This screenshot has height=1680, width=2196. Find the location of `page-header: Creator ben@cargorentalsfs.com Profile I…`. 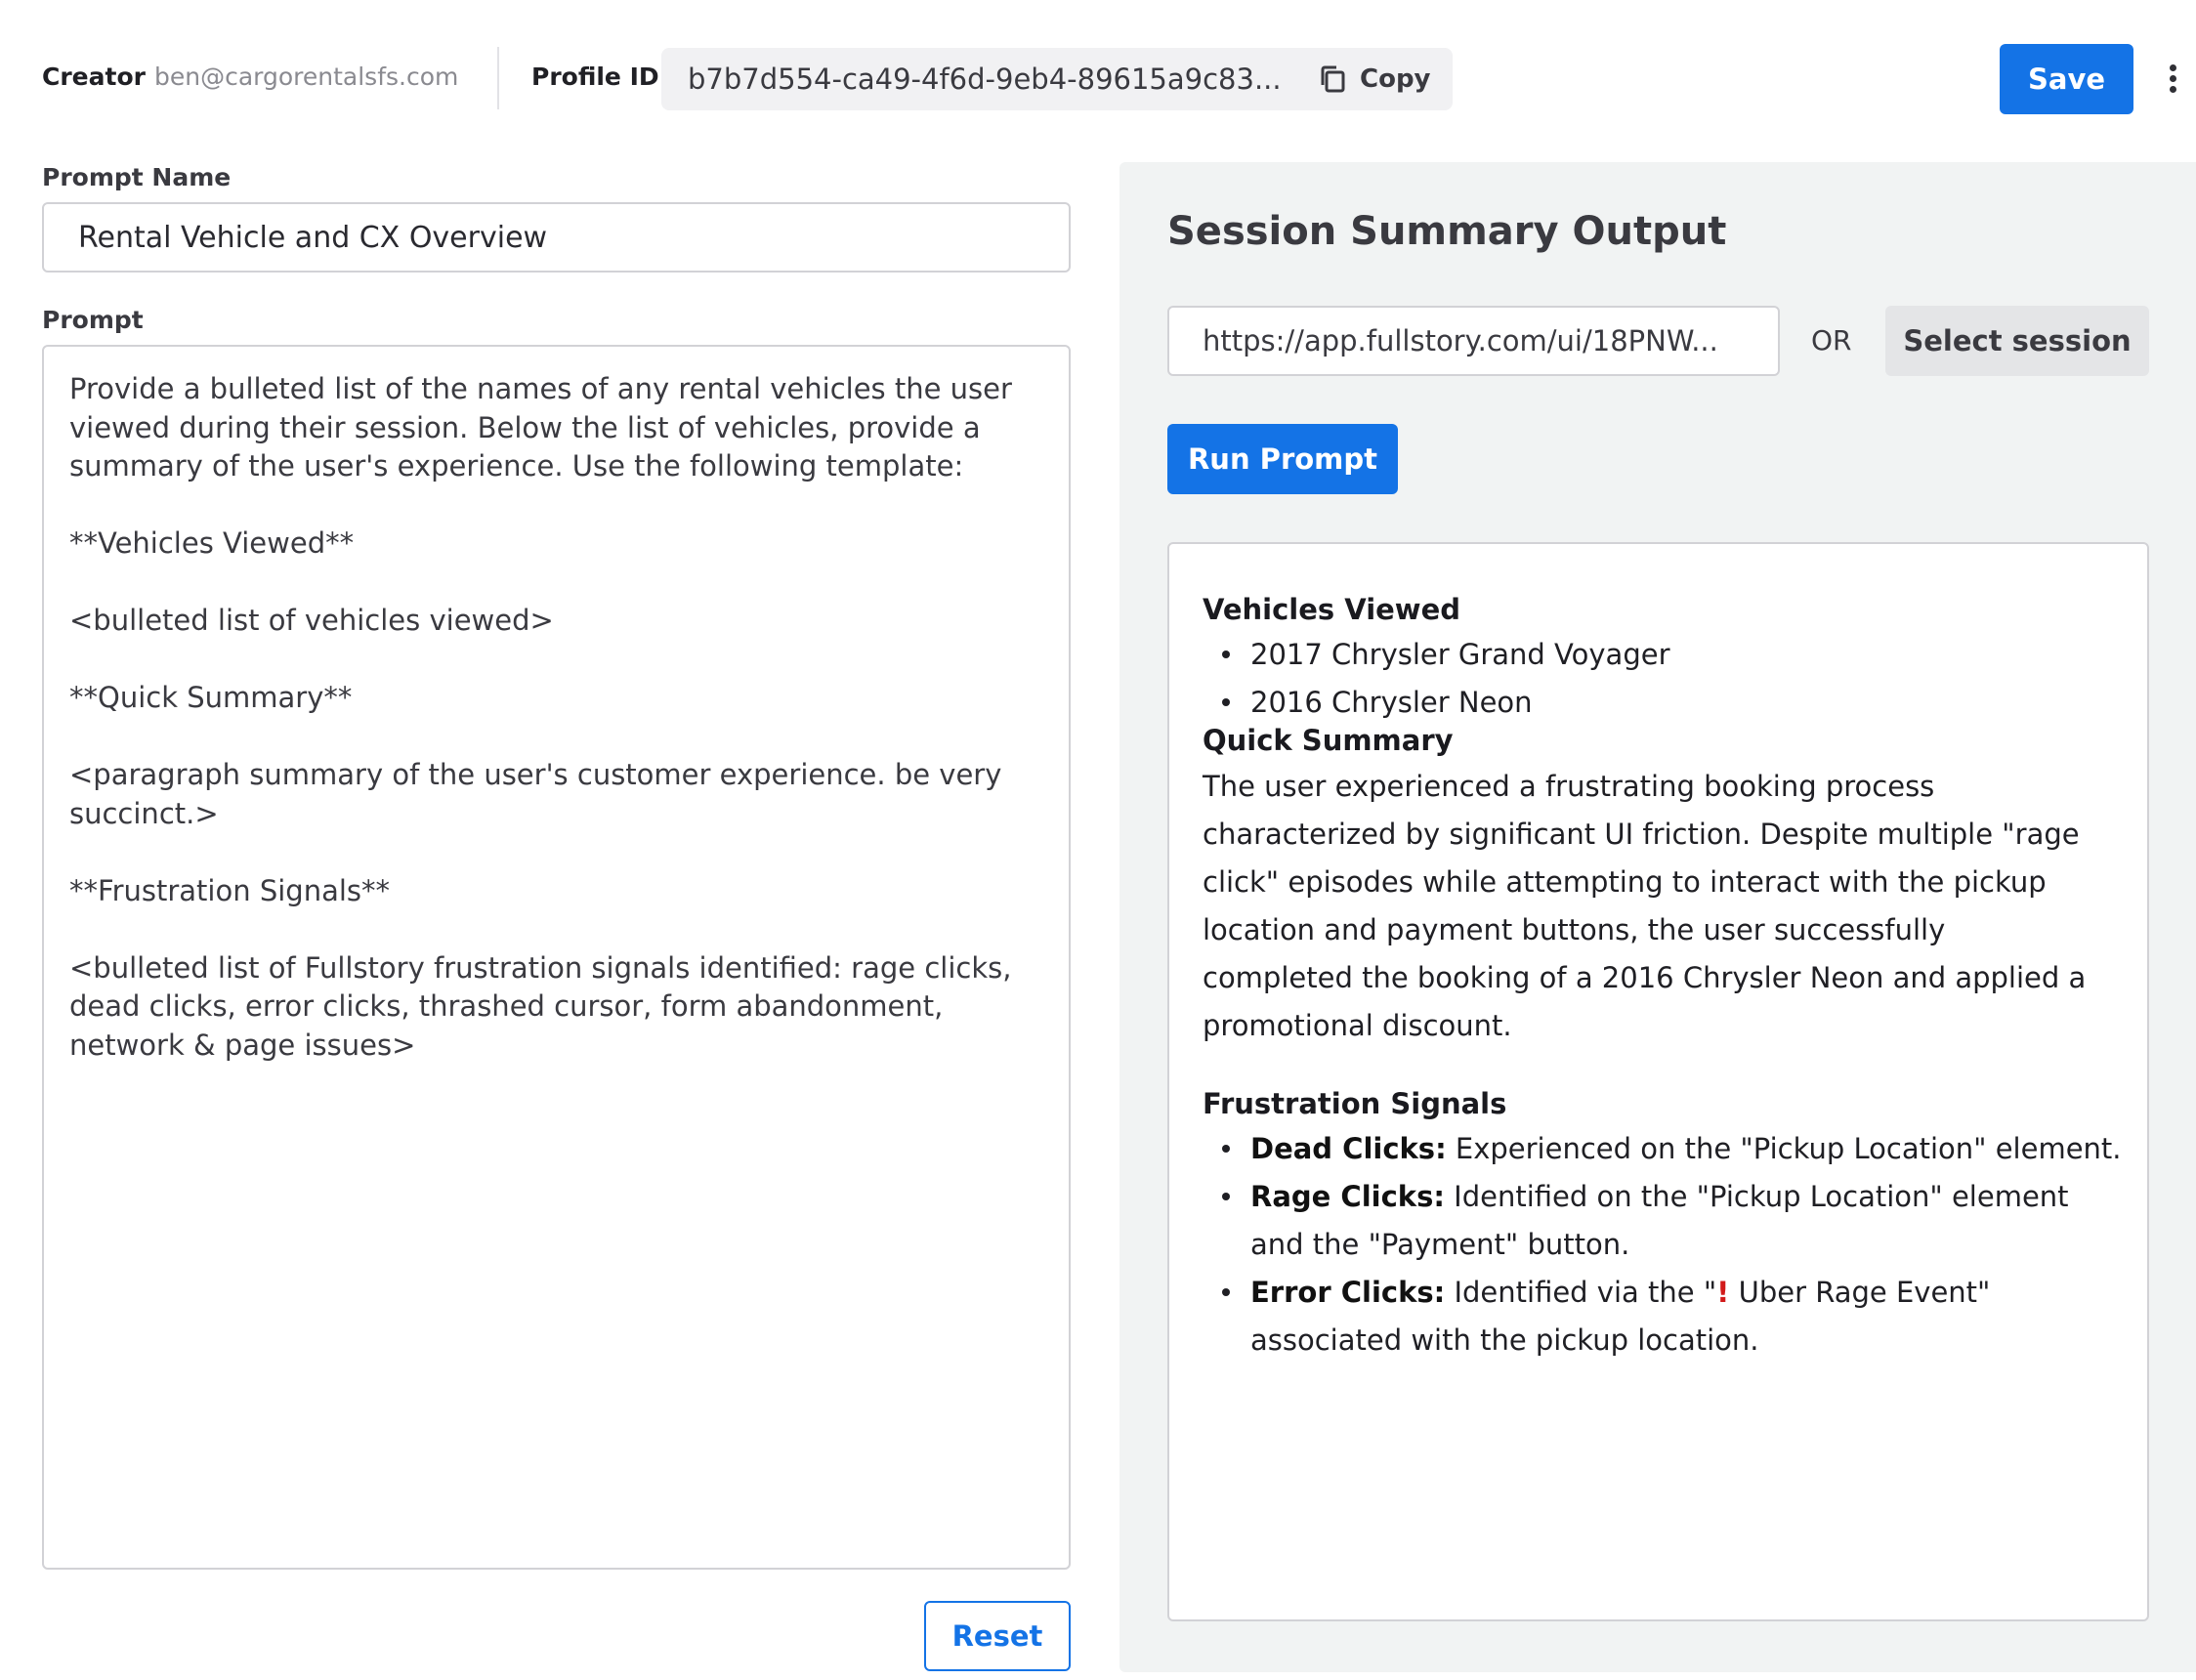

page-header: Creator ben@cargorentalsfs.com Profile I… is located at coordinates (1098, 78).